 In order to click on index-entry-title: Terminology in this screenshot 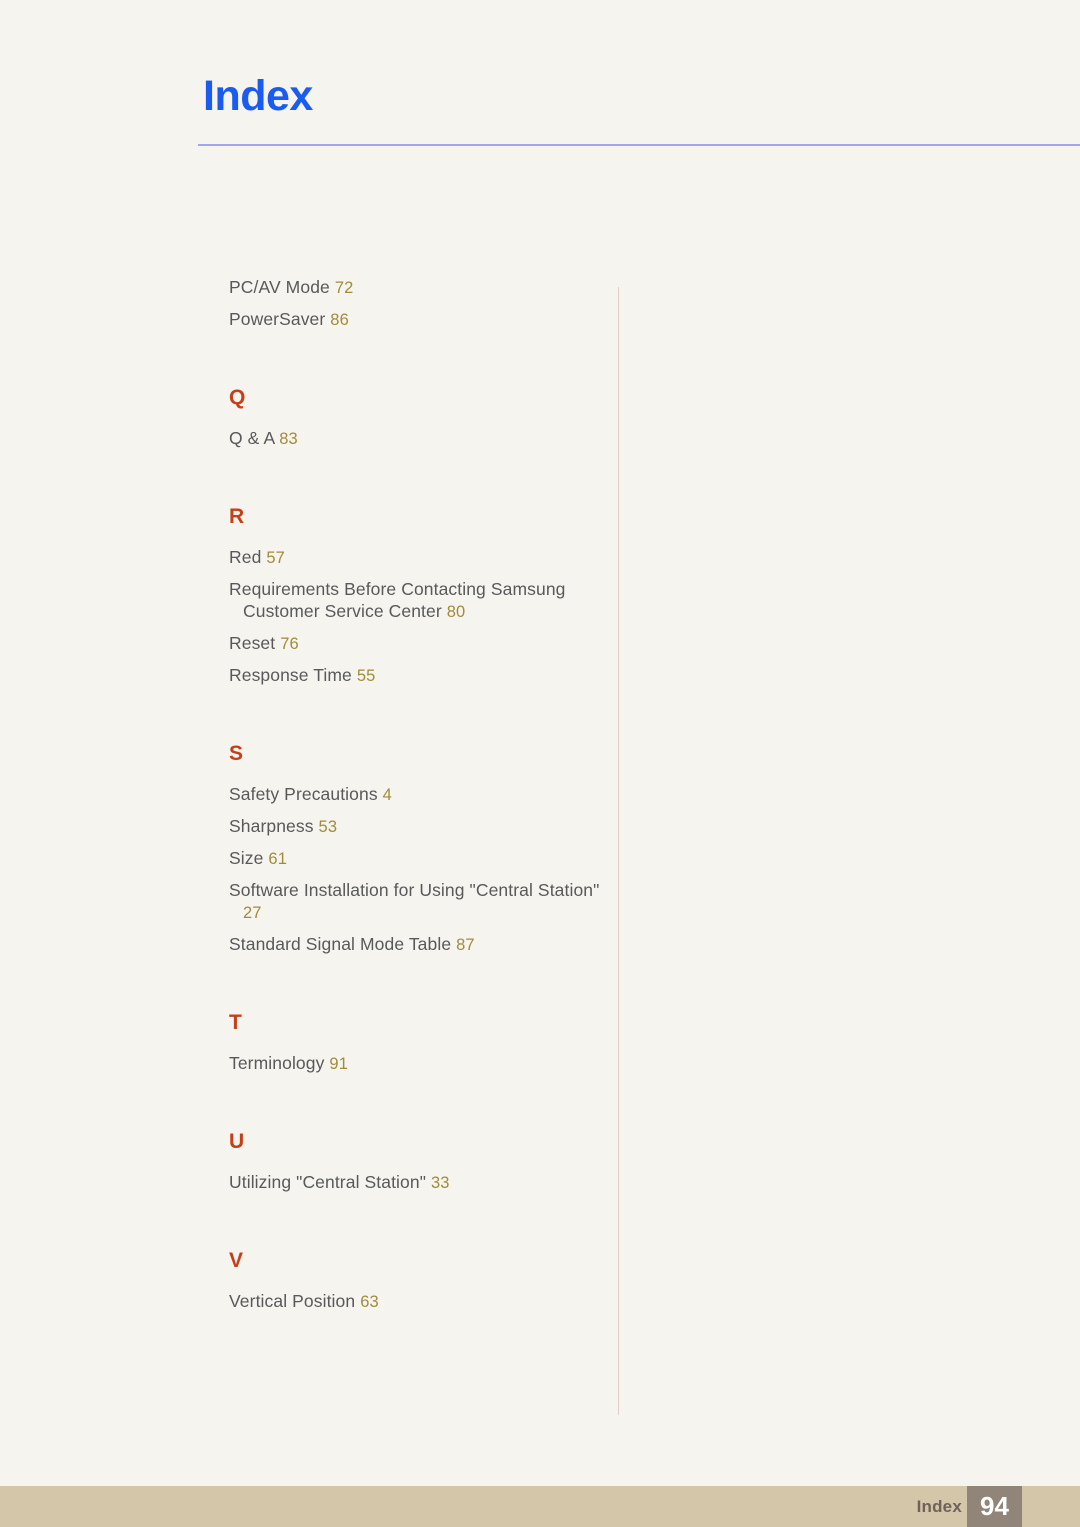, I will do `click(277, 1063)`.